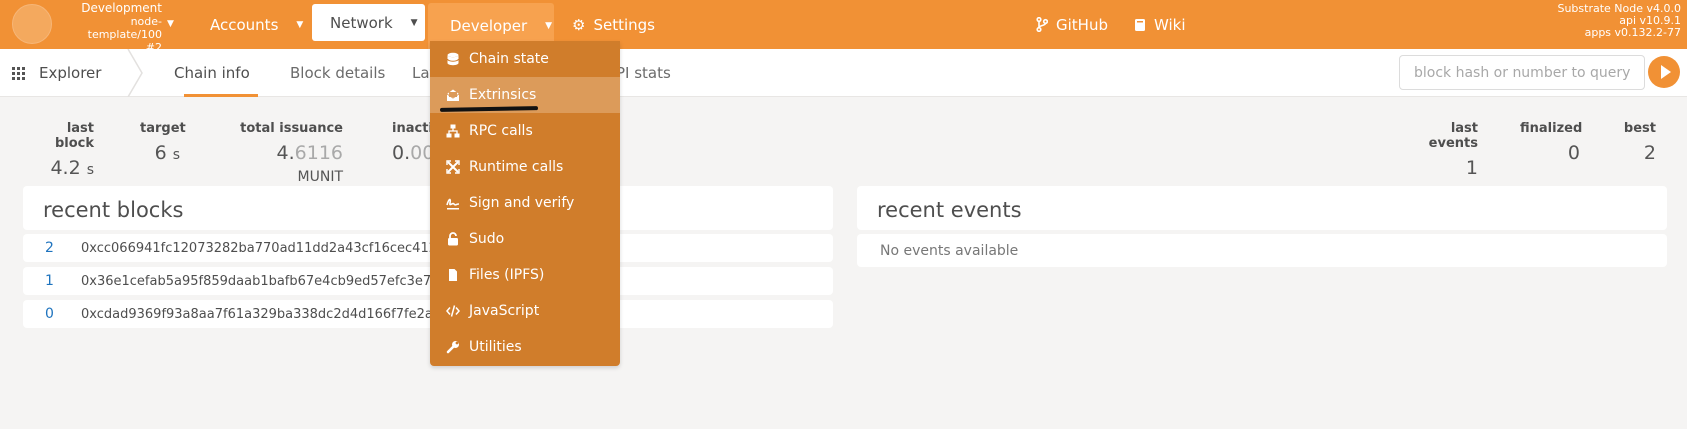  What do you see at coordinates (1140, 24) in the screenshot?
I see `book-icon` at bounding box center [1140, 24].